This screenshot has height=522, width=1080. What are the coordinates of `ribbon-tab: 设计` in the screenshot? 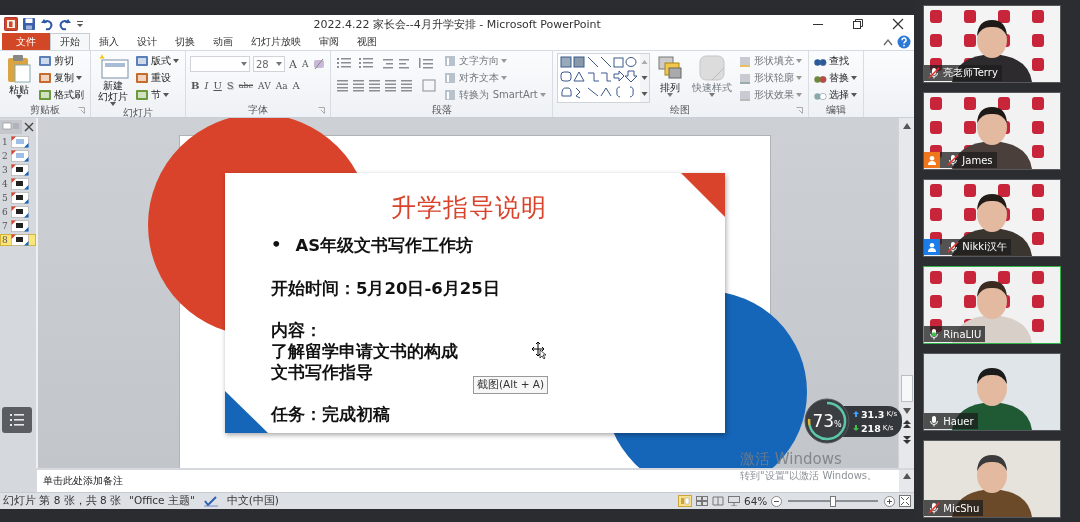 It's located at (147, 41).